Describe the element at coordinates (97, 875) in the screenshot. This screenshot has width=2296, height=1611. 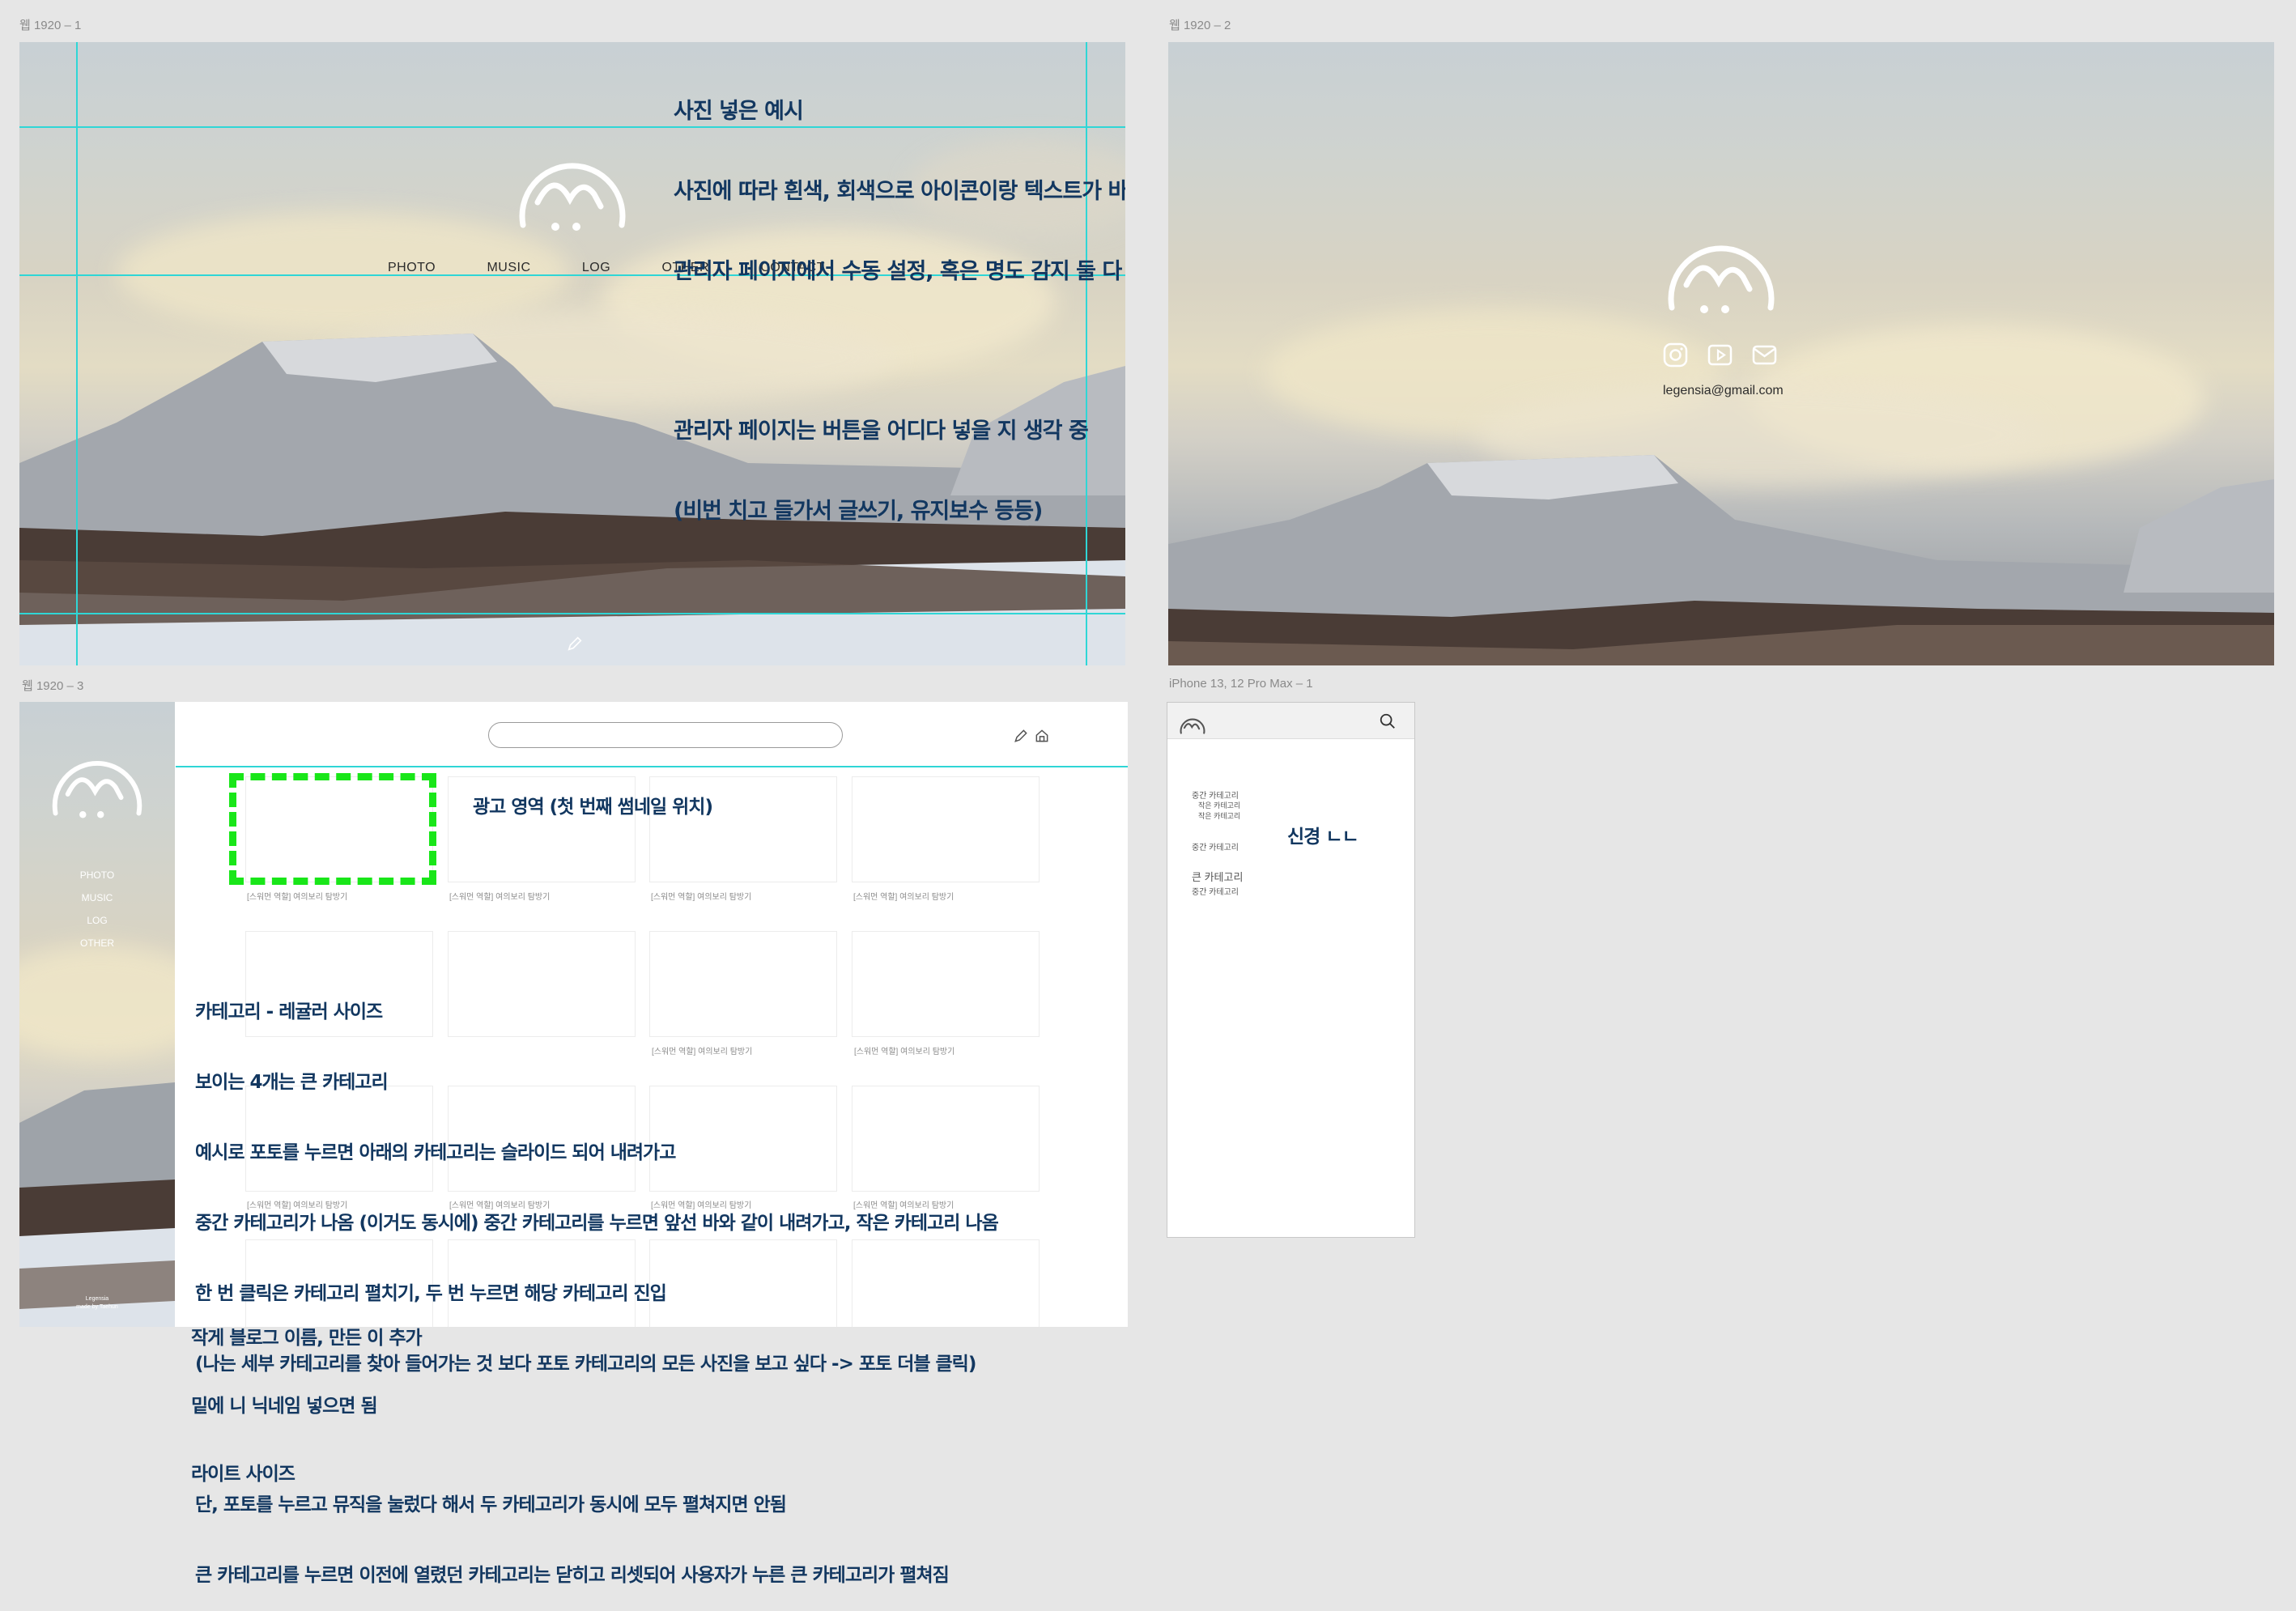
I see `sidebar-item-photo: PHOTO` at that location.